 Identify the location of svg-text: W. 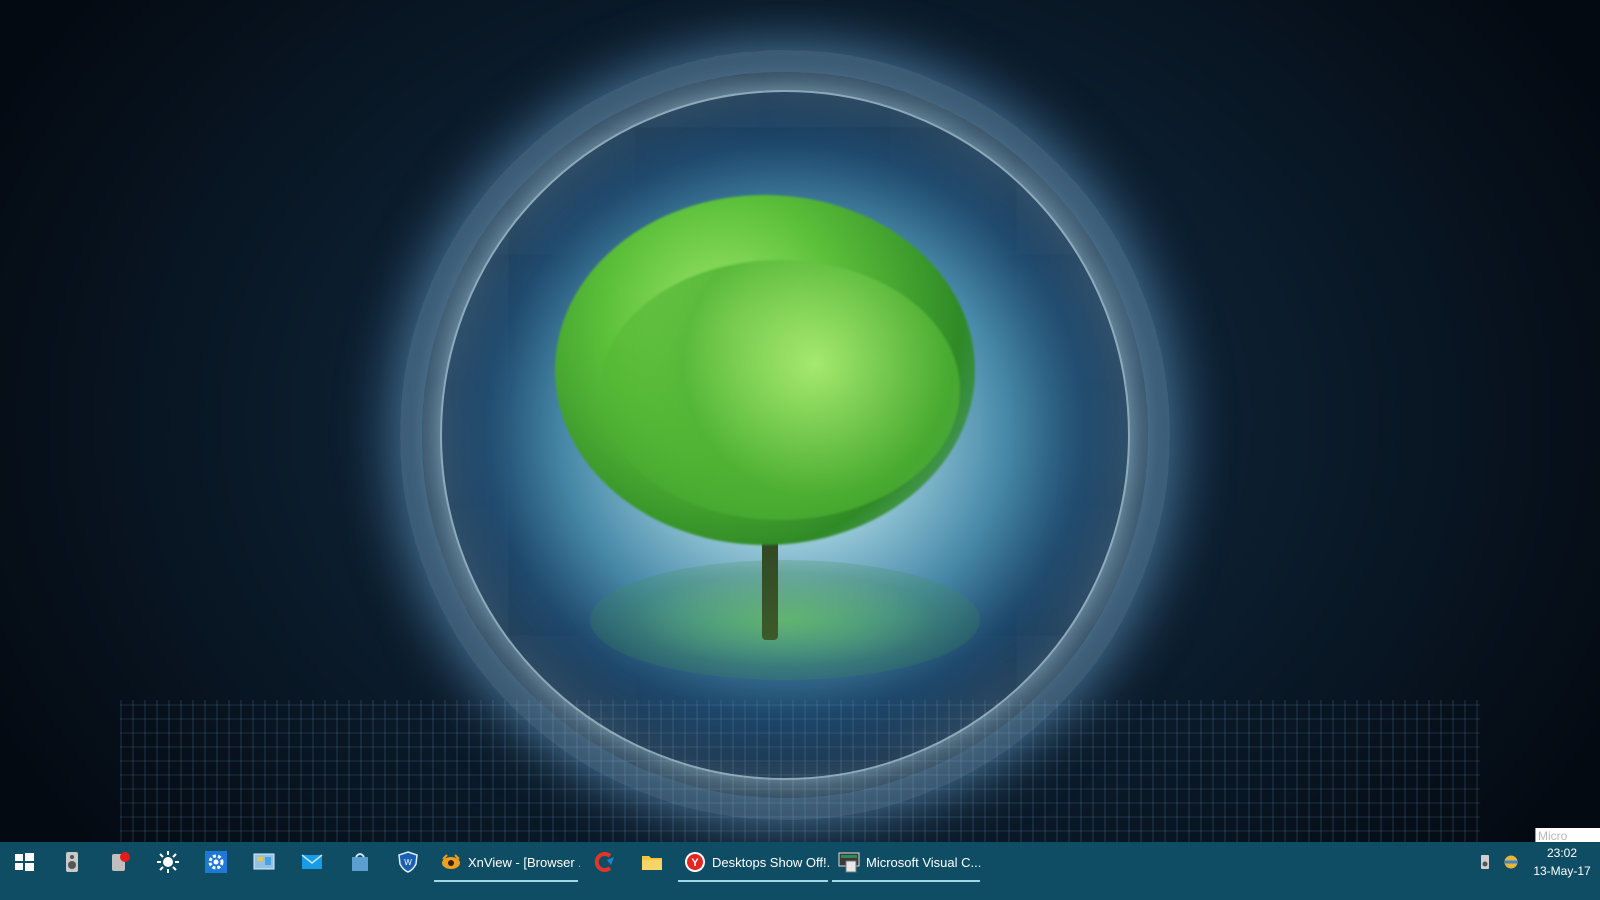
(408, 862).